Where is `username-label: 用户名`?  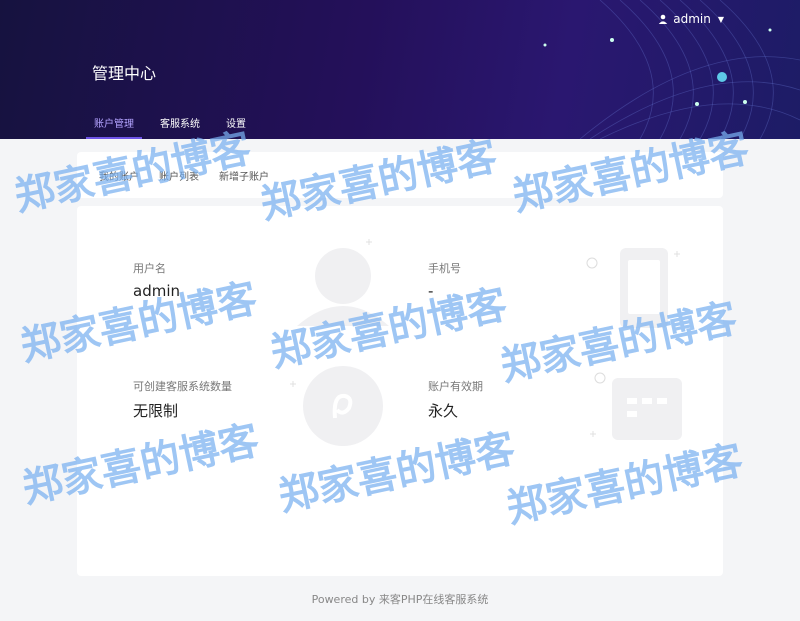 username-label: 用户名 is located at coordinates (149, 268).